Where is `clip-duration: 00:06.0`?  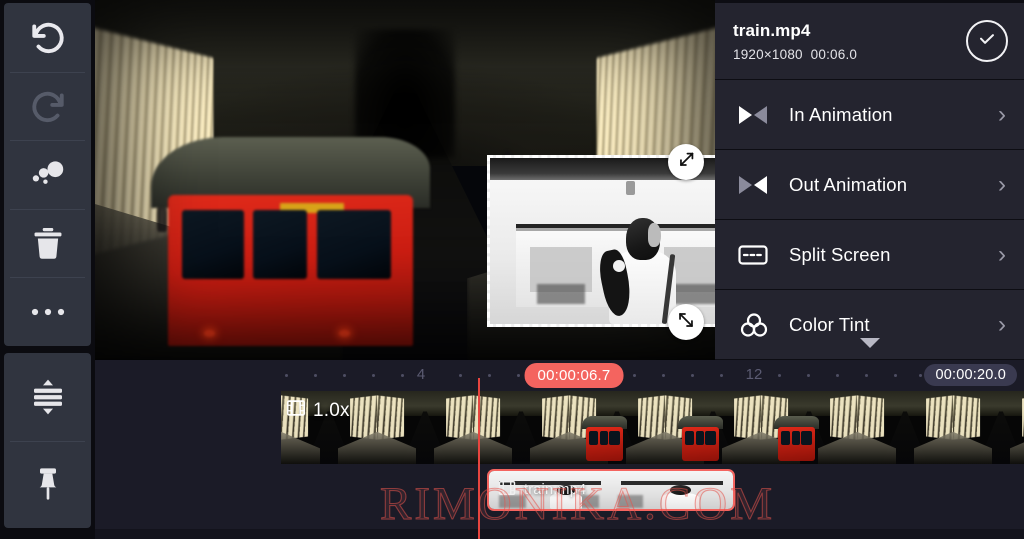
clip-duration: 00:06.0 is located at coordinates (834, 54).